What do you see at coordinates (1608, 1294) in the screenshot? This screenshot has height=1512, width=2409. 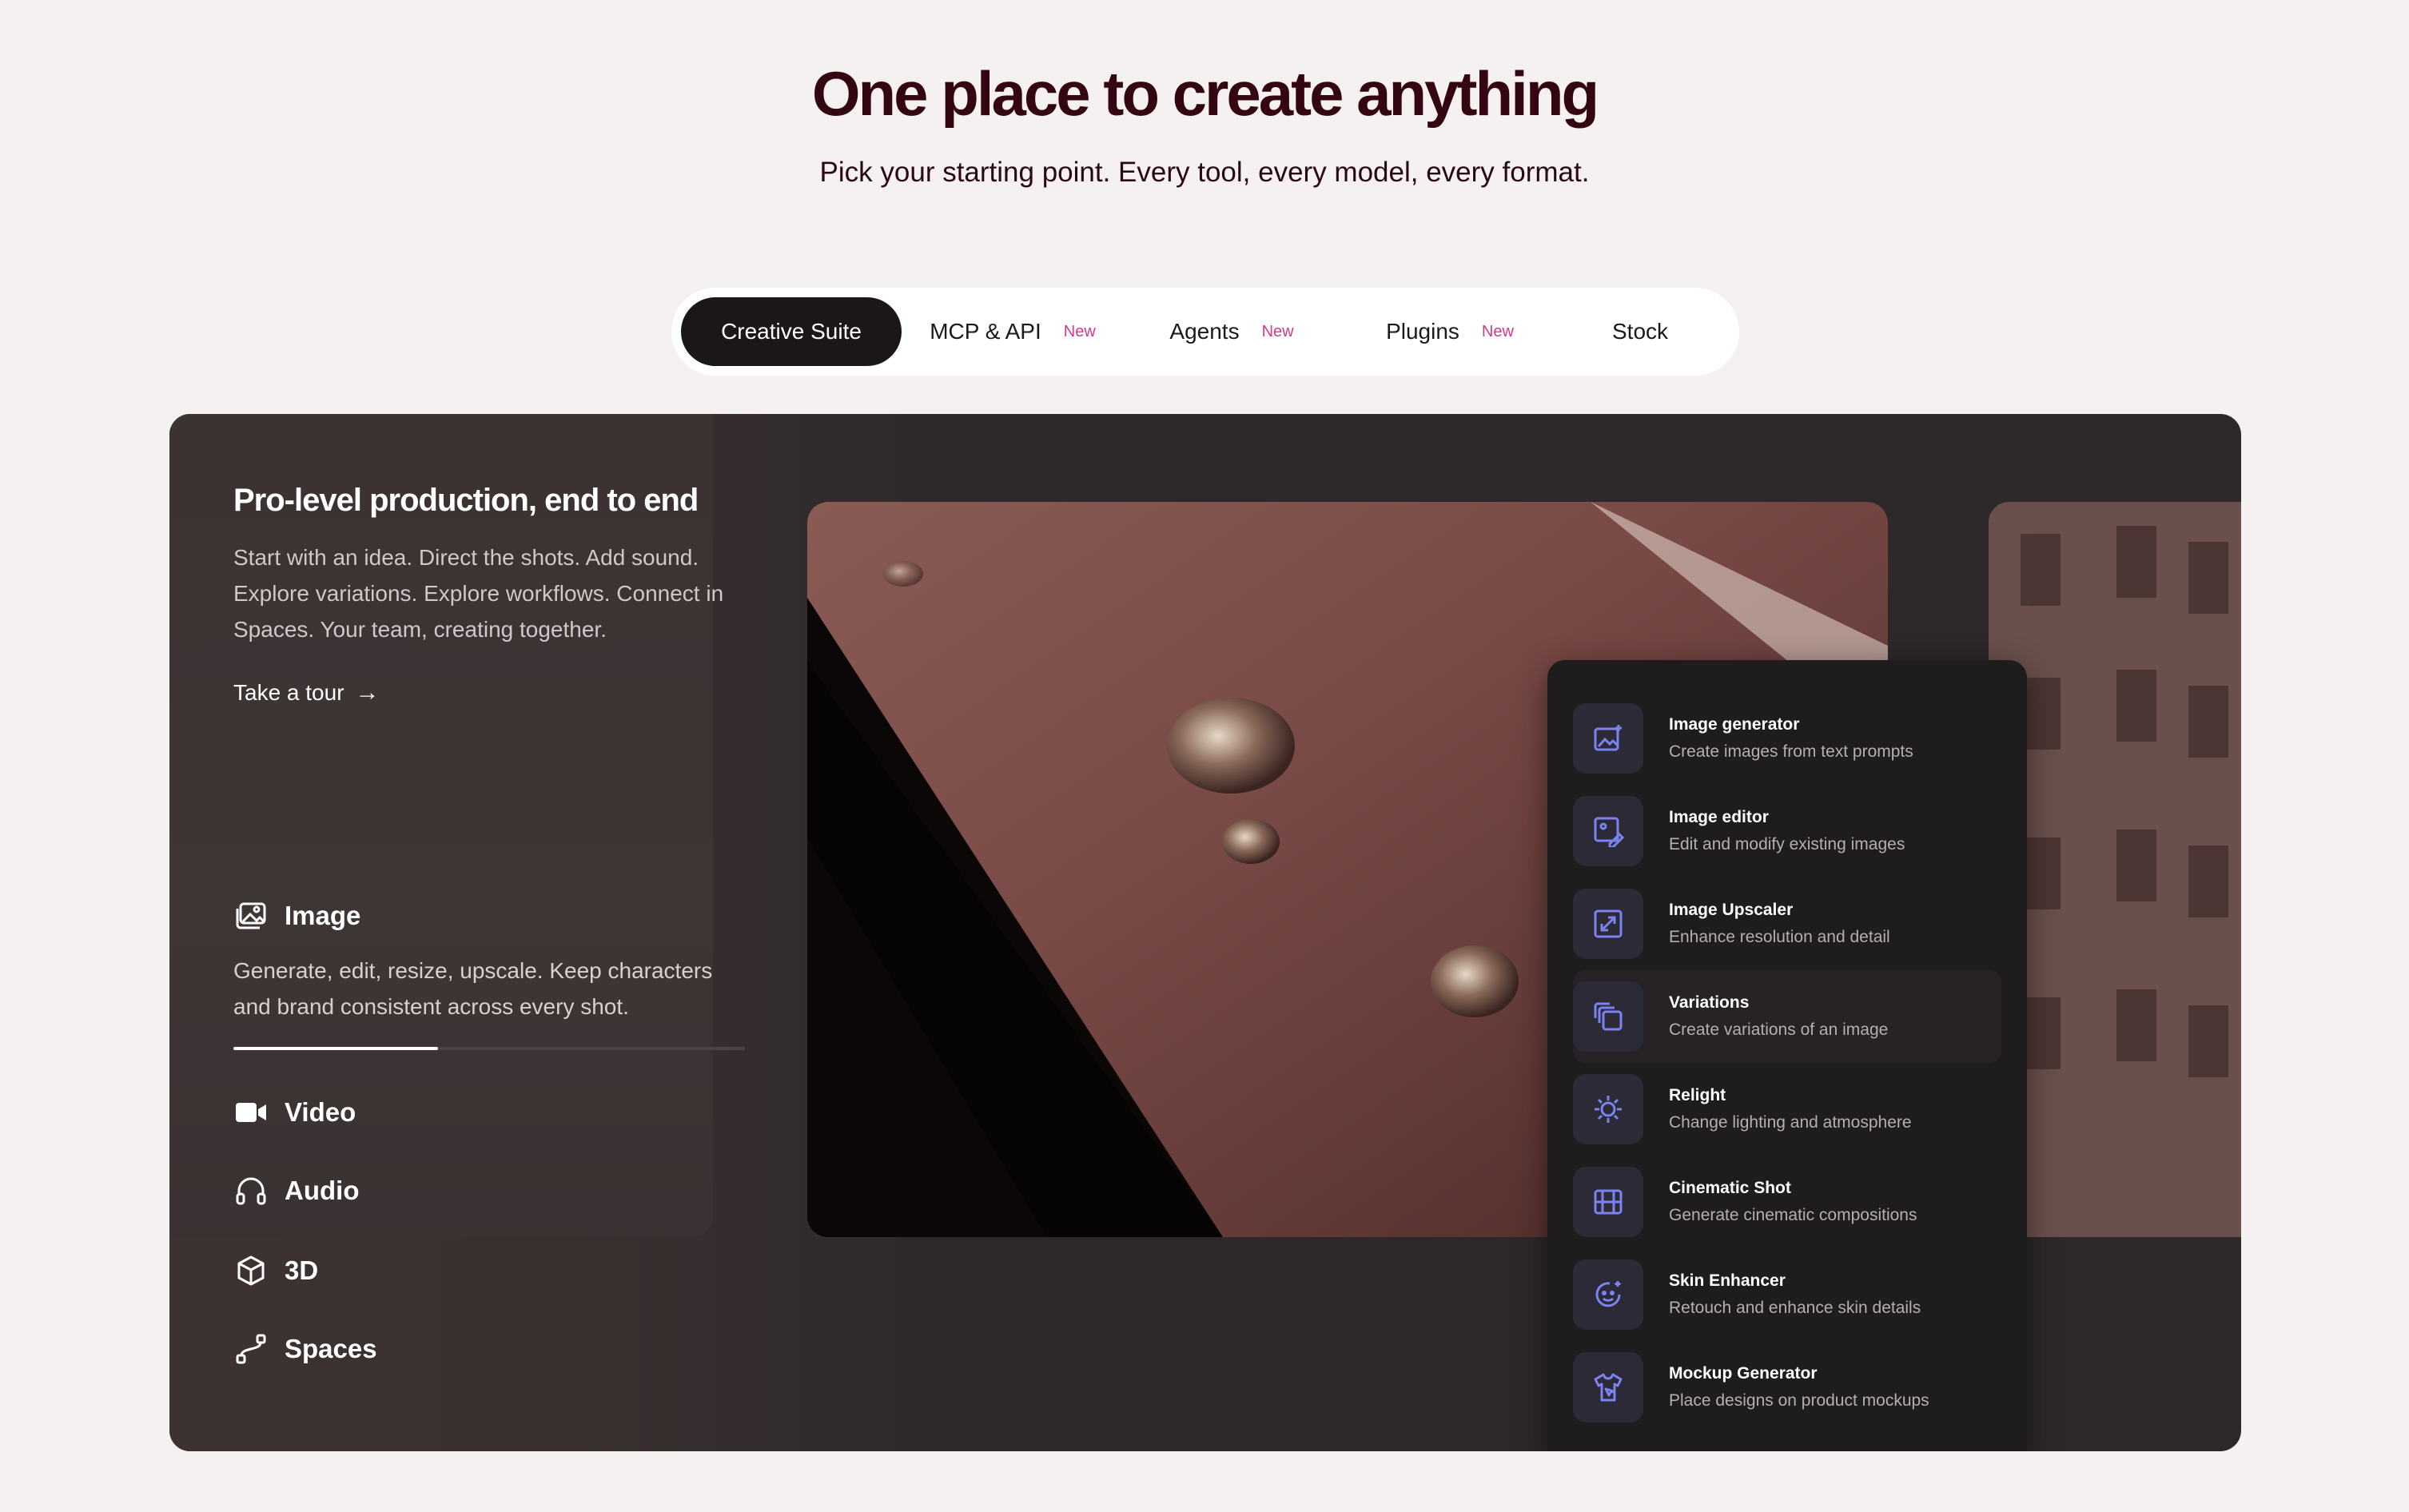 I see `face-sparkle-icon` at bounding box center [1608, 1294].